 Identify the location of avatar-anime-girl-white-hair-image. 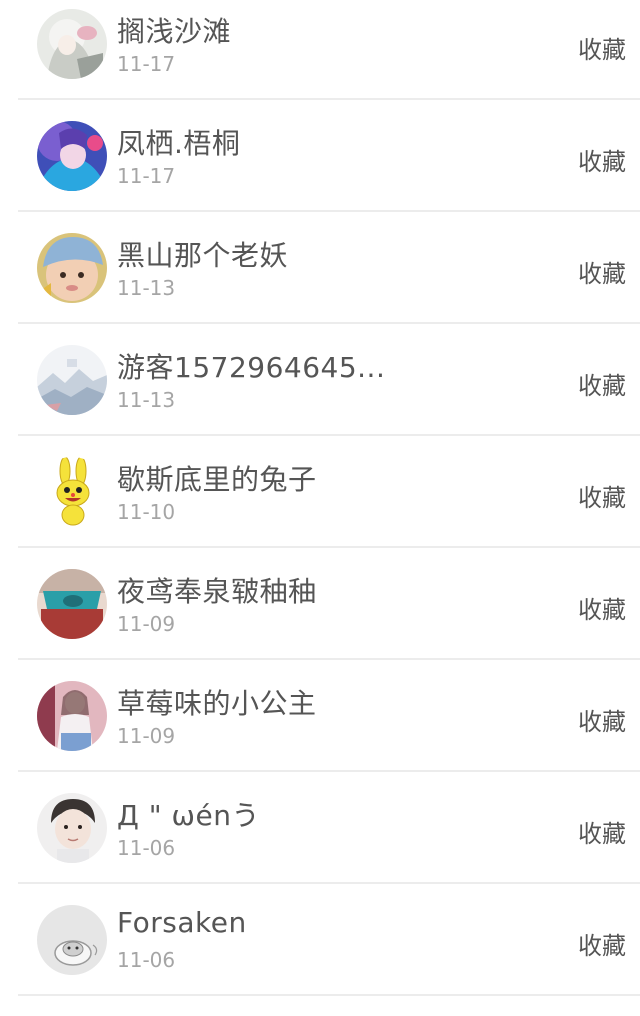
(72, 44).